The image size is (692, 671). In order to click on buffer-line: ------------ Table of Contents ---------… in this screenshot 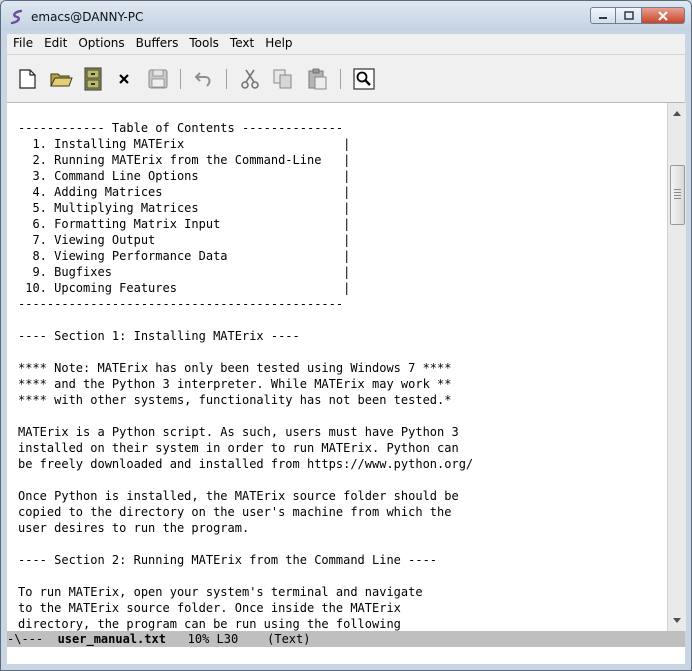, I will do `click(342, 128)`.